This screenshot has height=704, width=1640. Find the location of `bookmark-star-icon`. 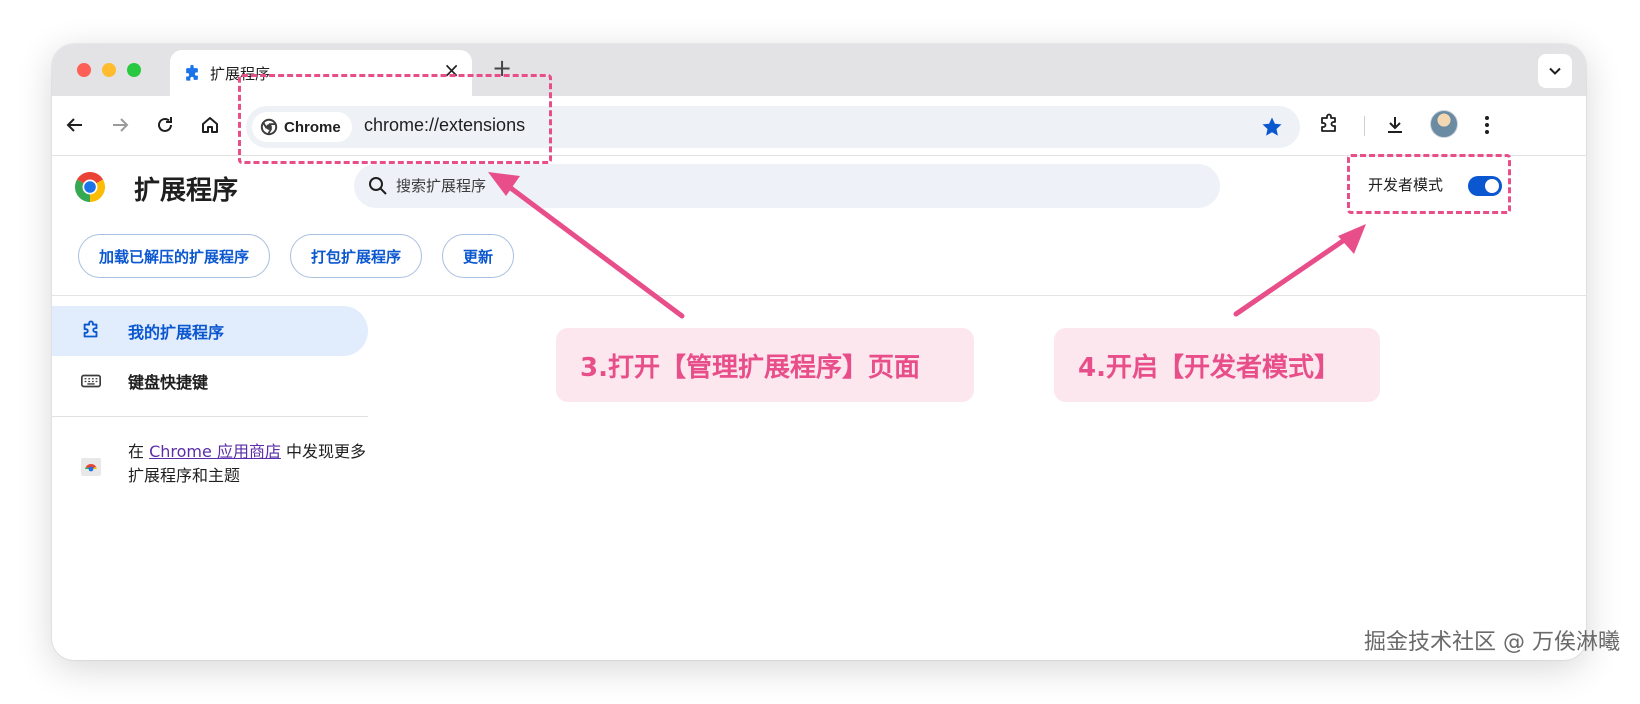

bookmark-star-icon is located at coordinates (1272, 127).